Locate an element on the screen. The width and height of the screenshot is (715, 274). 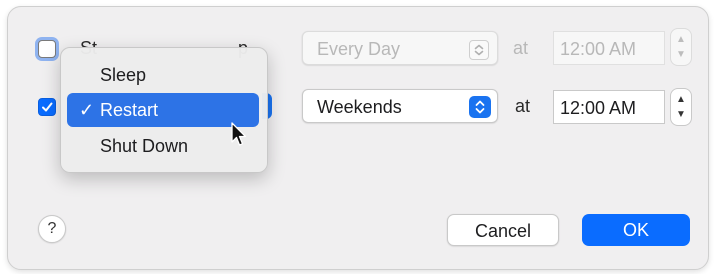
time-field-row1: 12:00 AM is located at coordinates (609, 48).